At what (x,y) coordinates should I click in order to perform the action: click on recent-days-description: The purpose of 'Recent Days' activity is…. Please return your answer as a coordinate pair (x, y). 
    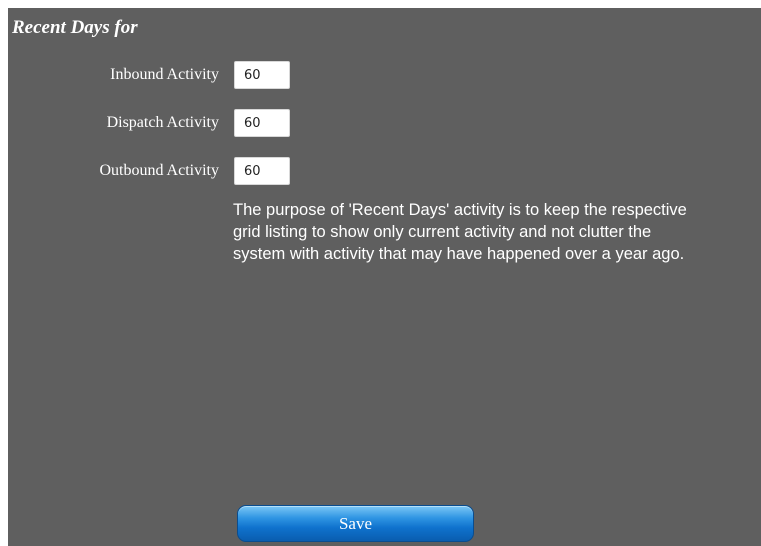
    Looking at the image, I should click on (497, 232).